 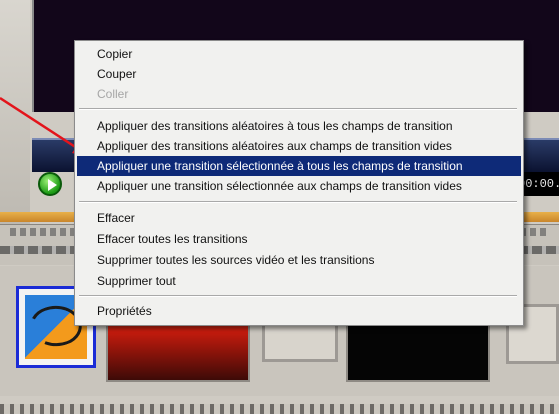 I want to click on menu-item-proprietes: Propriétés, so click(x=299, y=311).